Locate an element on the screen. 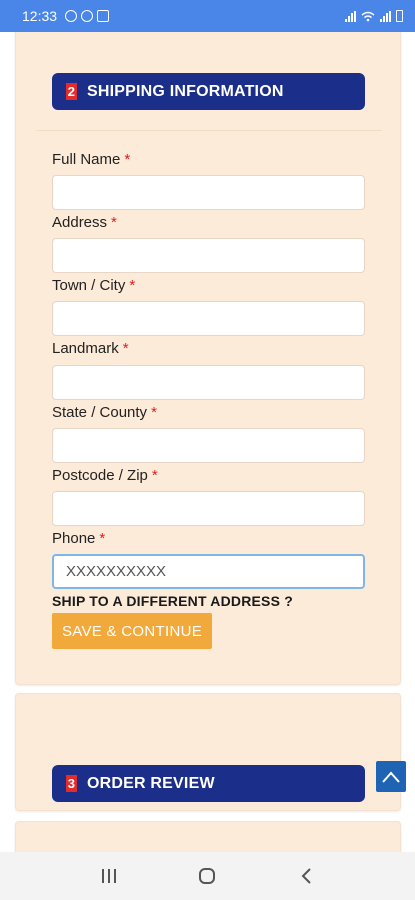  status-time: 12:33 is located at coordinates (40, 16).